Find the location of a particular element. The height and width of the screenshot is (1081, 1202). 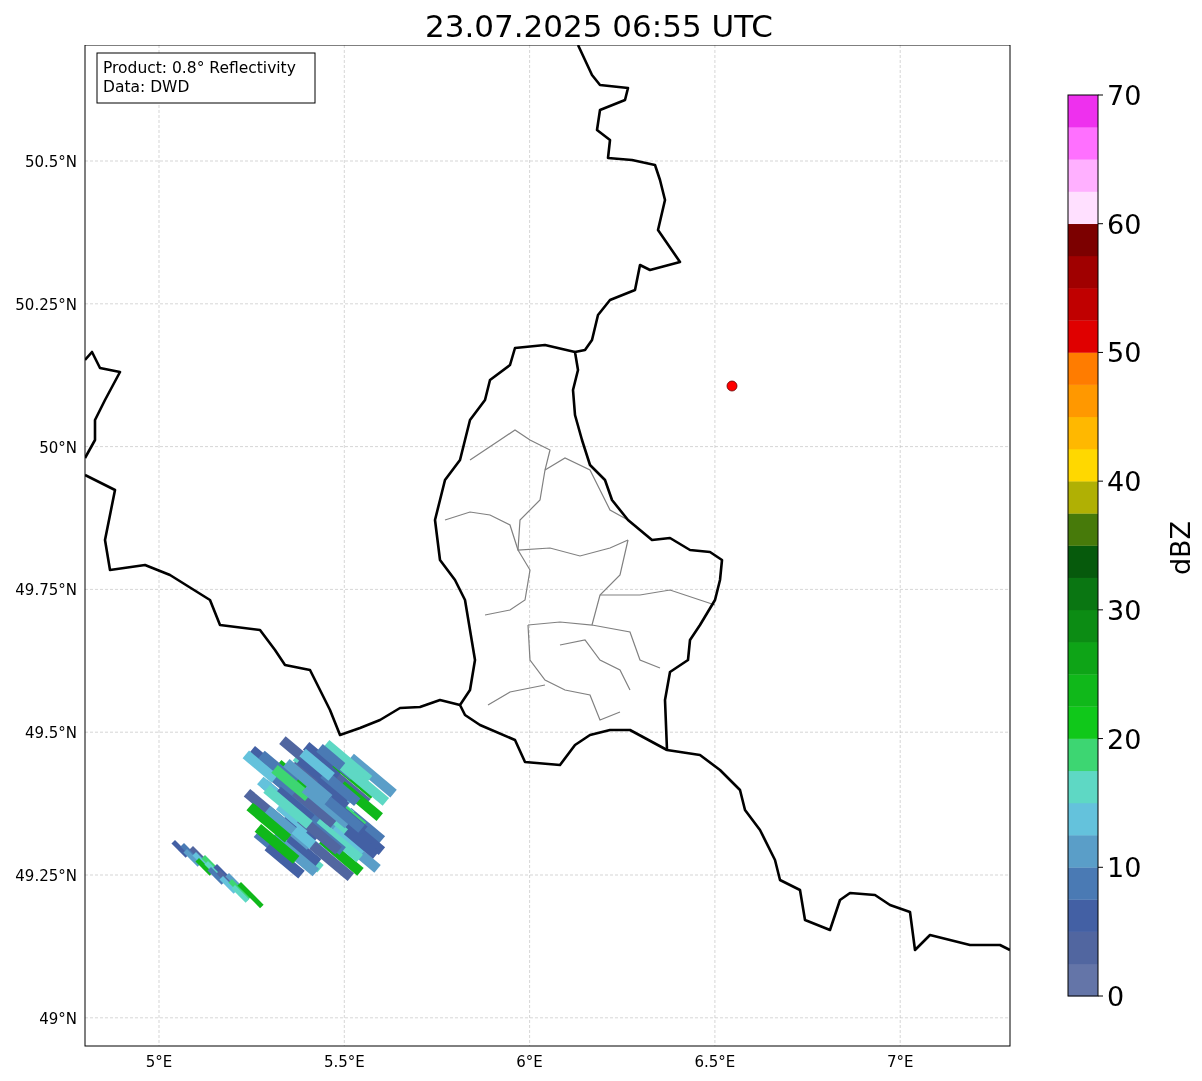

latitude-tick-label: 49.75°N is located at coordinates (46, 590).